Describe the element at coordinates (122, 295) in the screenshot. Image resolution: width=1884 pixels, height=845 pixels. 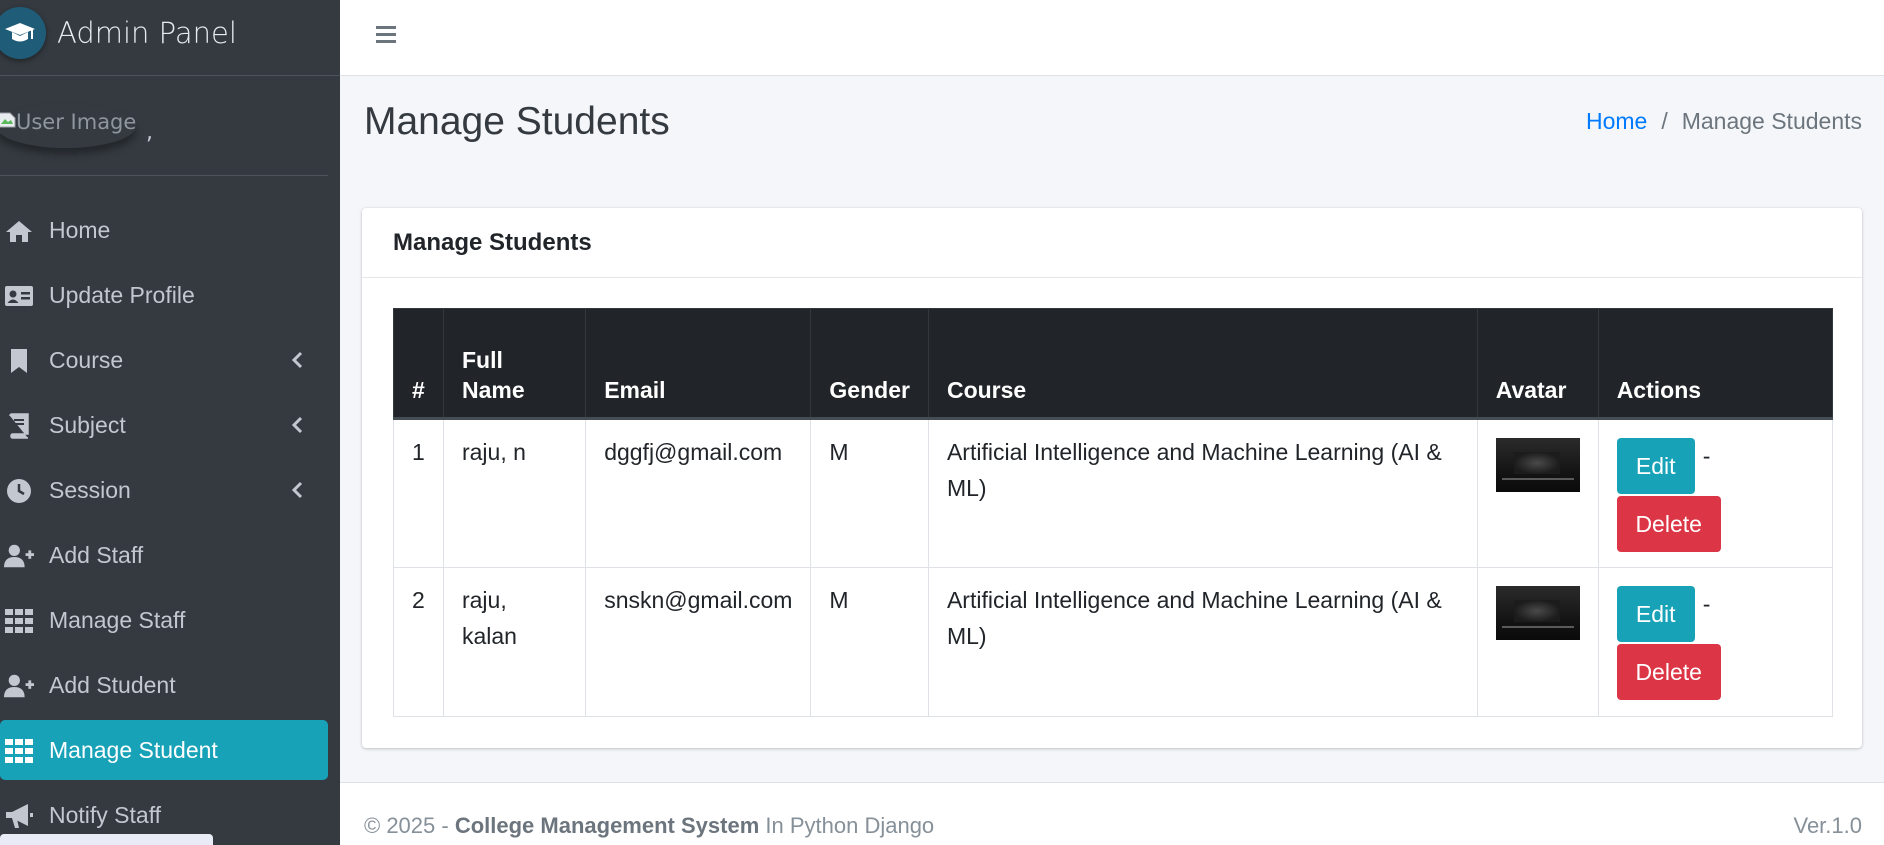
I see `sidebar-item-label: Update Profile` at that location.